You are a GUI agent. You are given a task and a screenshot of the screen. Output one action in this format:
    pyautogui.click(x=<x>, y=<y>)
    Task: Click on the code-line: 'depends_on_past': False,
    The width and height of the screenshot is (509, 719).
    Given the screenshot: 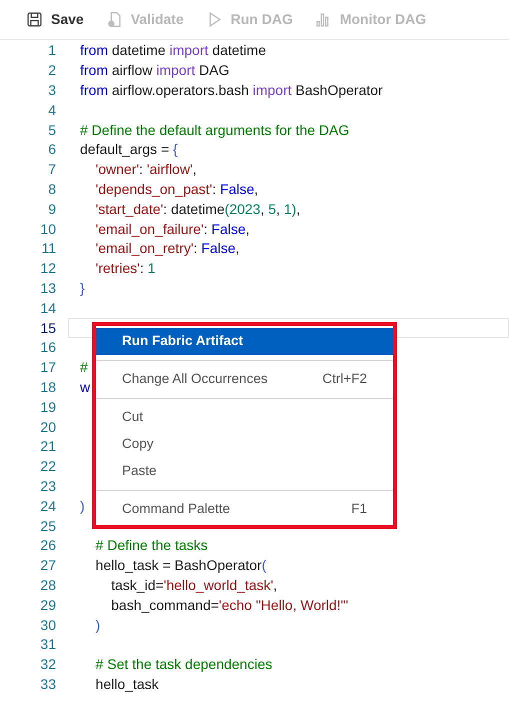 What is the action you would take?
    pyautogui.click(x=176, y=189)
    